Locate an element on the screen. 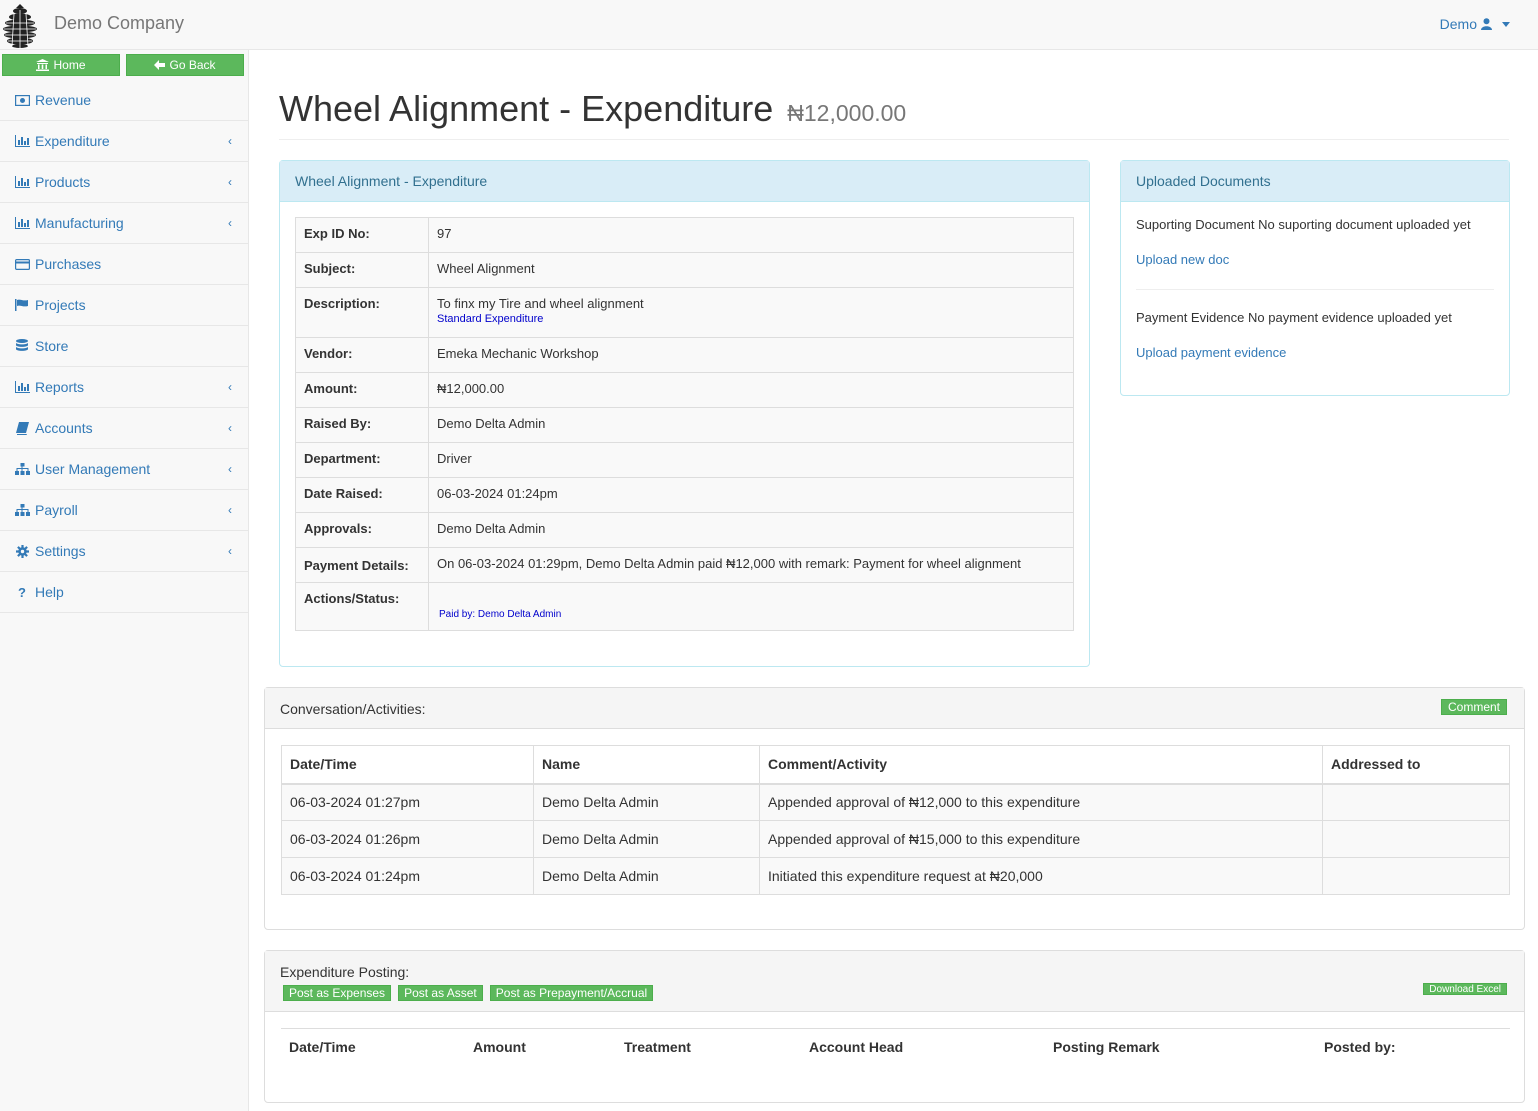 This screenshot has width=1538, height=1111. column-header: Addressed to is located at coordinates (1416, 765).